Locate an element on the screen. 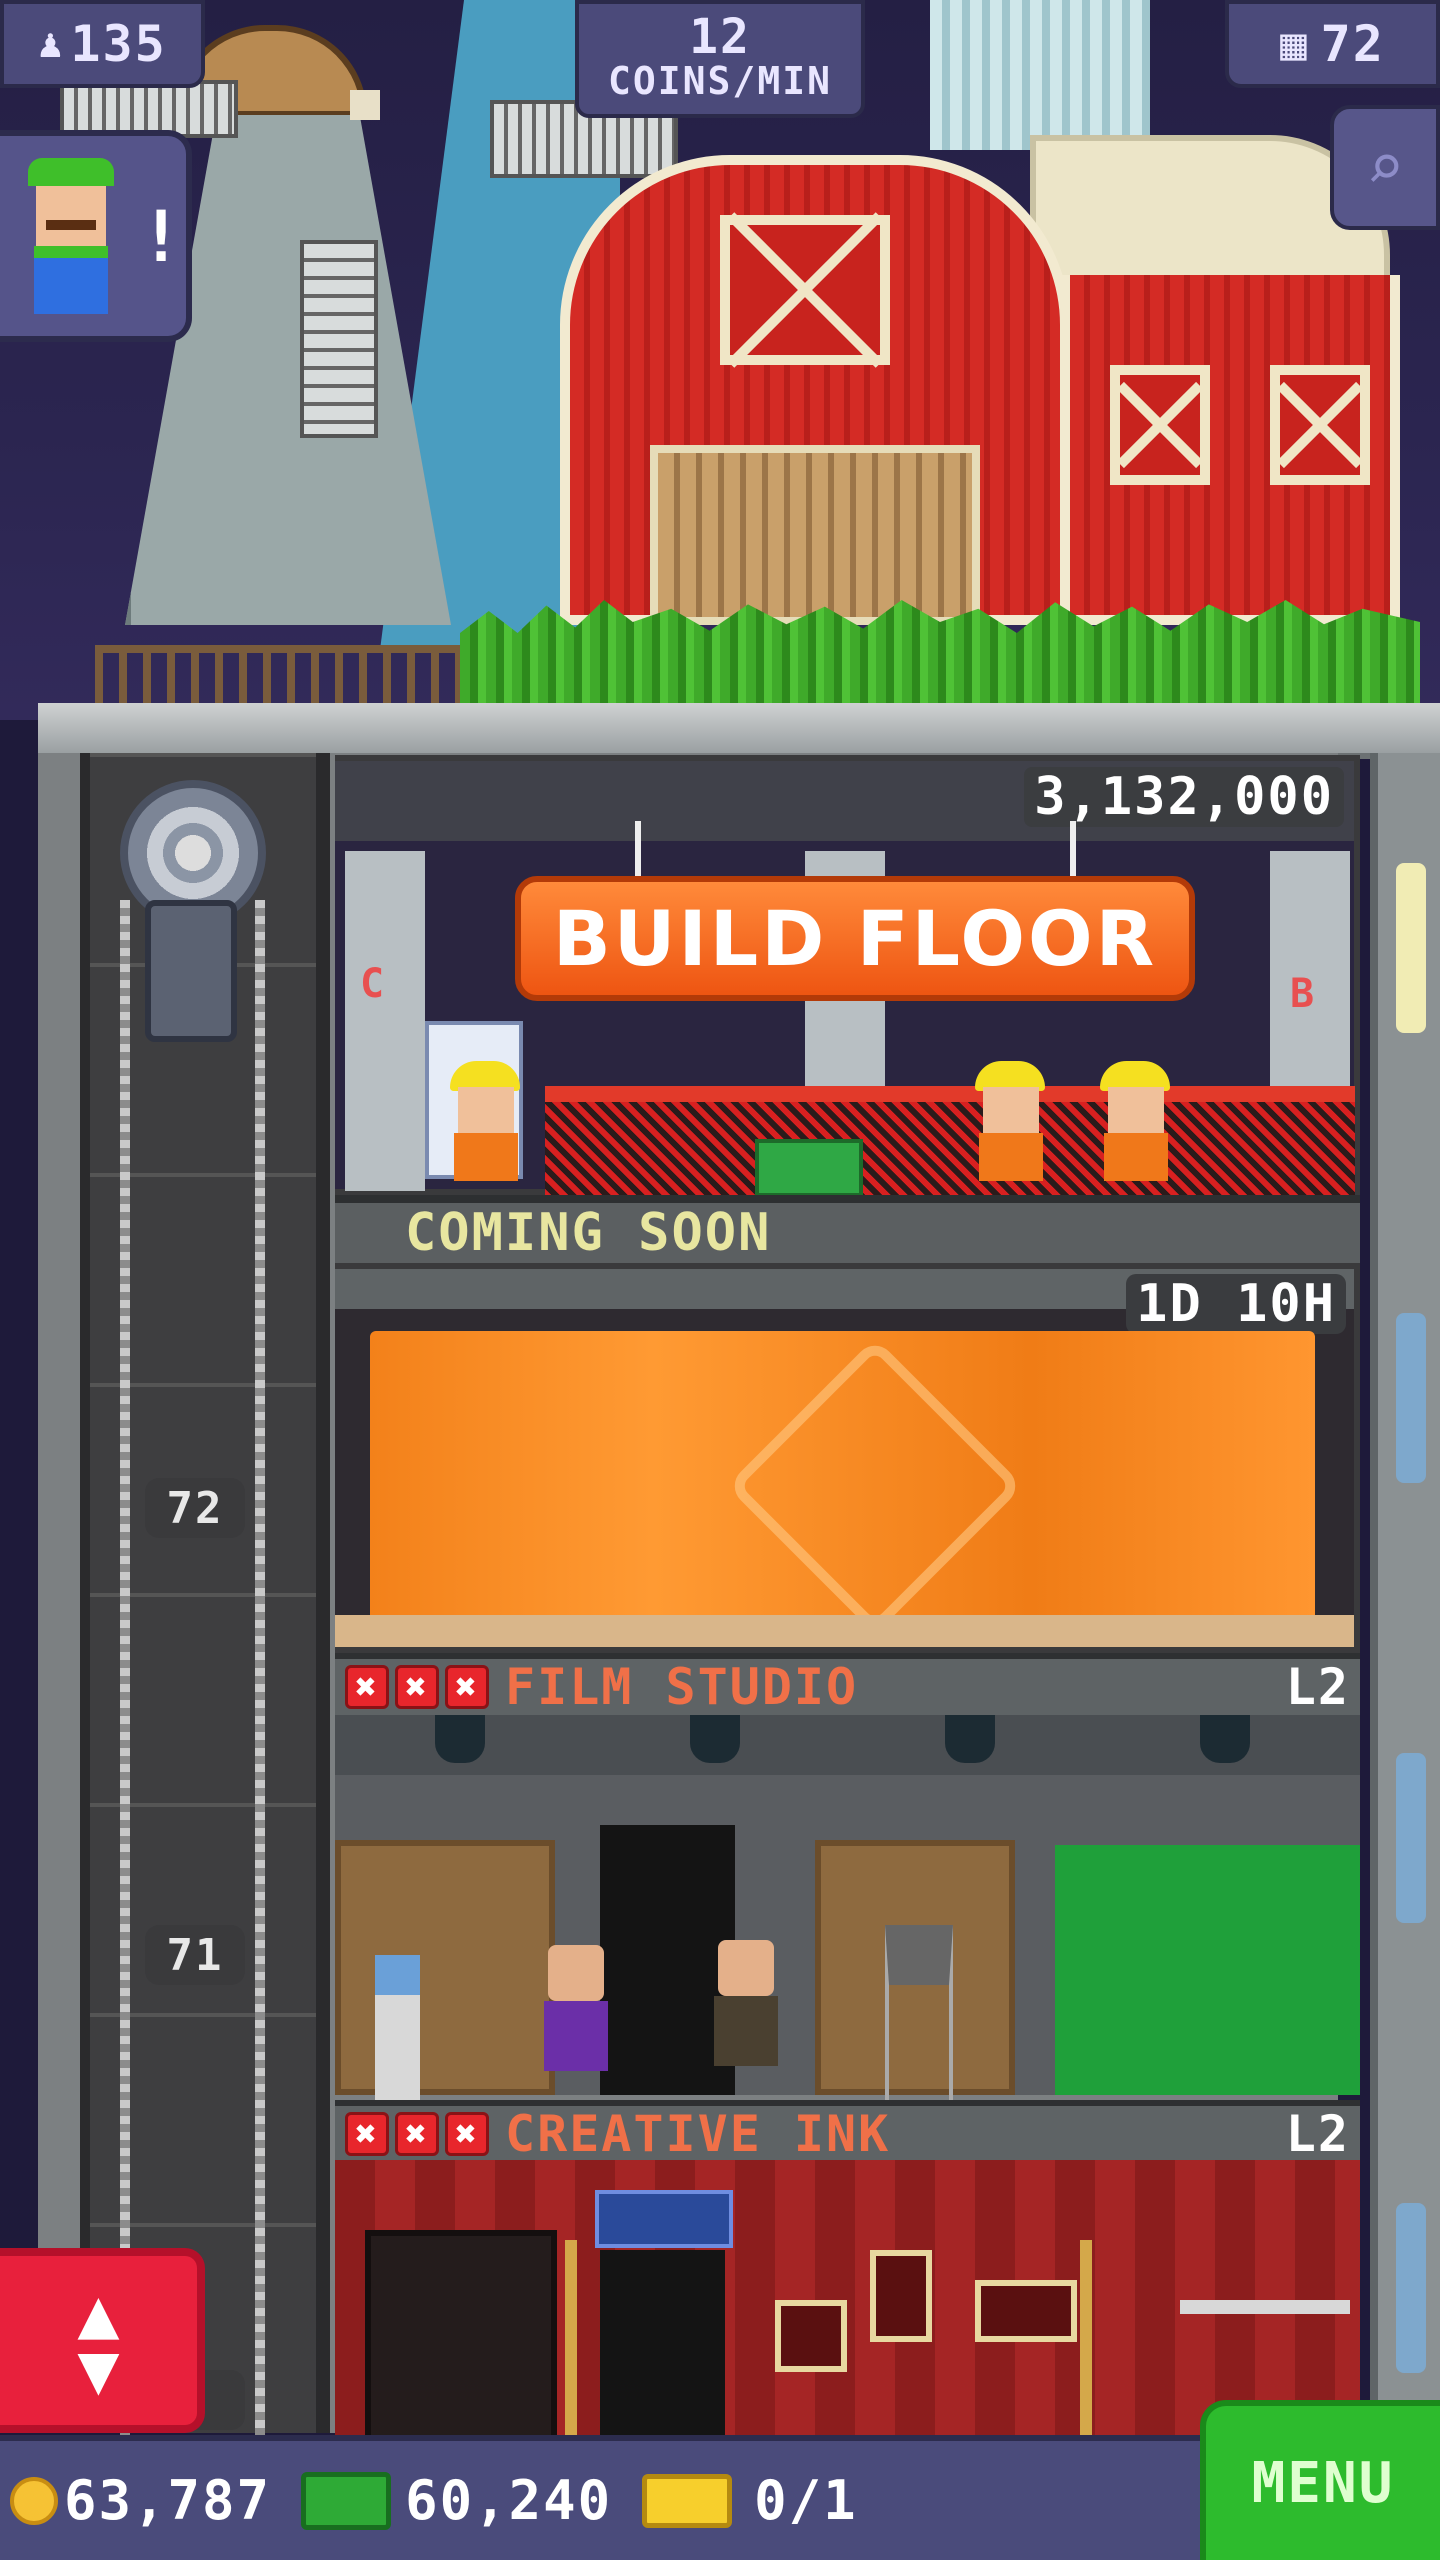 This screenshot has height=2560, width=1440. population-counter: ♟ 135 is located at coordinates (102, 44).